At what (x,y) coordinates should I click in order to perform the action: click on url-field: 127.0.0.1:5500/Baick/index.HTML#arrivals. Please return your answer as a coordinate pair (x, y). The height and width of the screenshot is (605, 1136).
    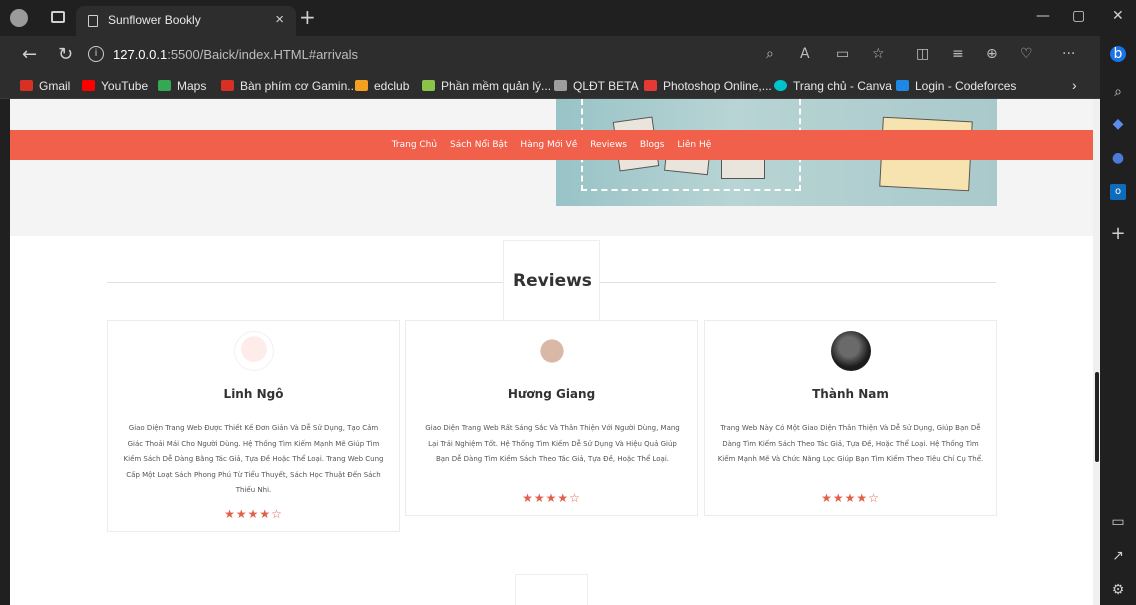
    Looking at the image, I should click on (235, 54).